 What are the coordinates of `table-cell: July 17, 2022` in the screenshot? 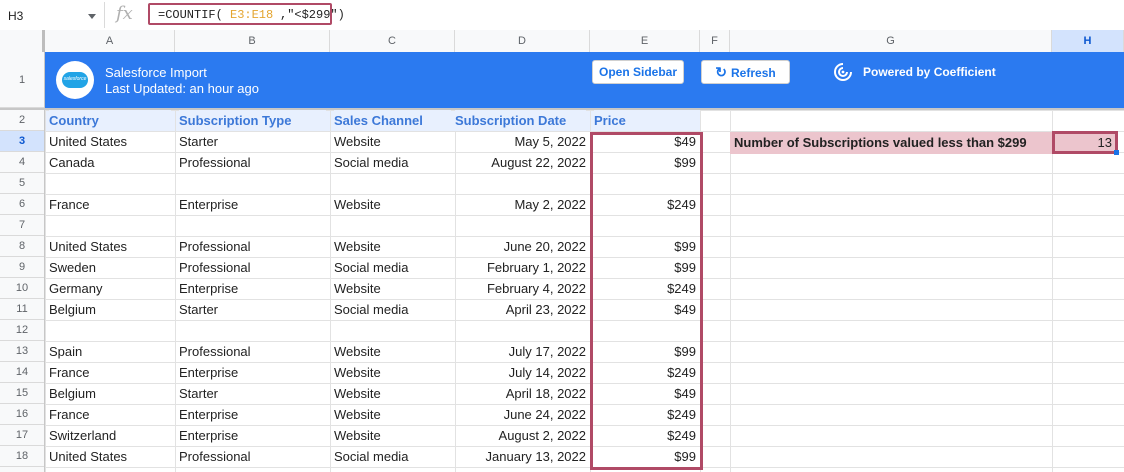 It's located at (520, 351).